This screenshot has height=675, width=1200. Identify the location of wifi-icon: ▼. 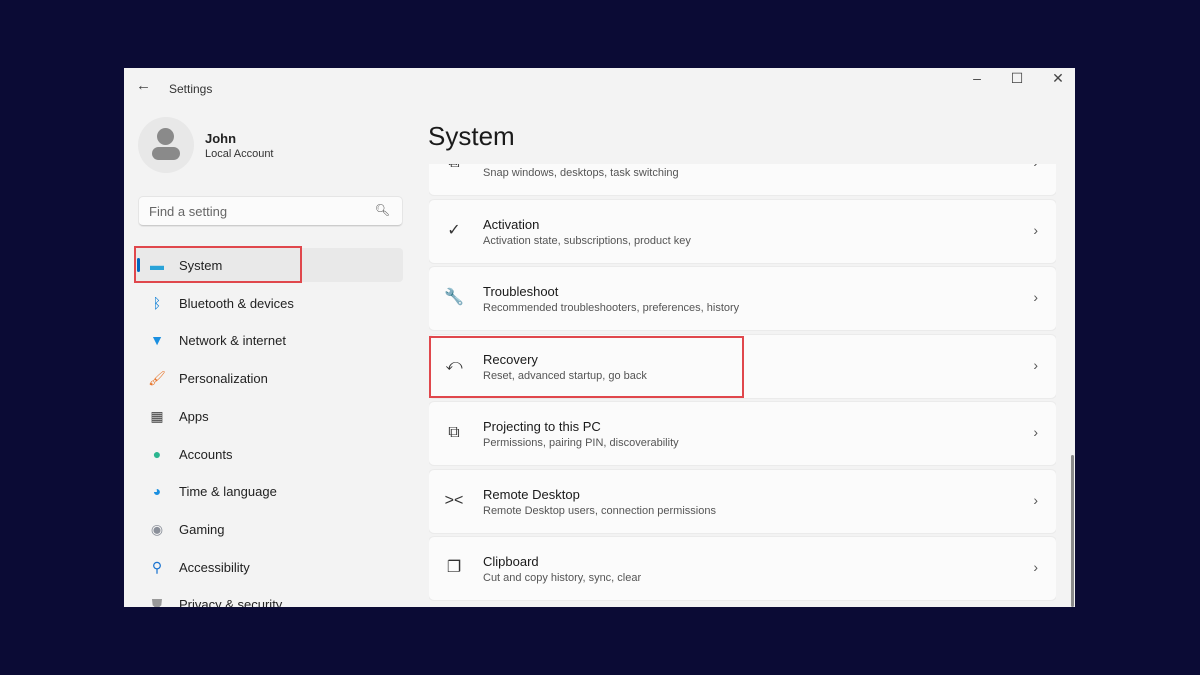
(157, 340).